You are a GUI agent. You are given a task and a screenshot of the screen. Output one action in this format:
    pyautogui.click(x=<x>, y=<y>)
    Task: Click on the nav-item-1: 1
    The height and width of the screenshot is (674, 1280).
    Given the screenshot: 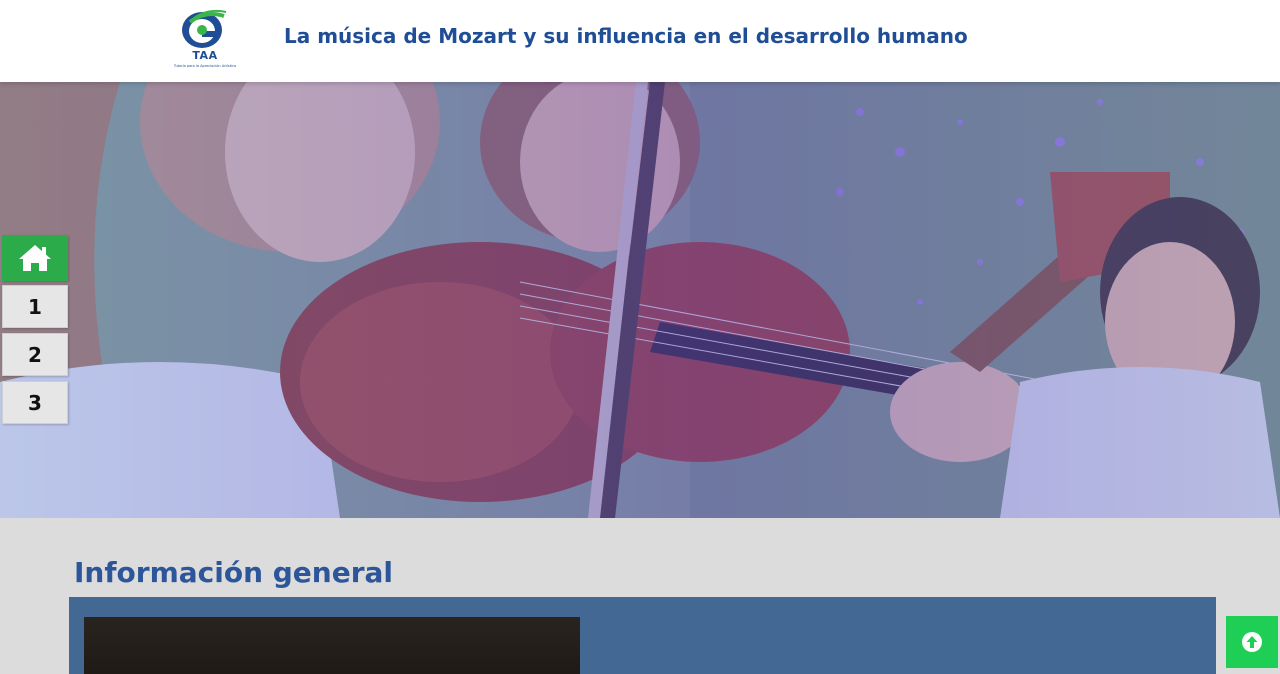 What is the action you would take?
    pyautogui.click(x=35, y=306)
    